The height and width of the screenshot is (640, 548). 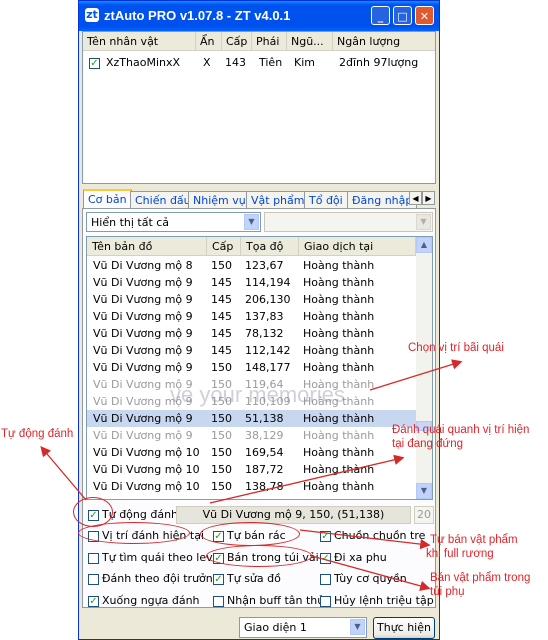 What do you see at coordinates (380, 15) in the screenshot?
I see `minimize-icon: _` at bounding box center [380, 15].